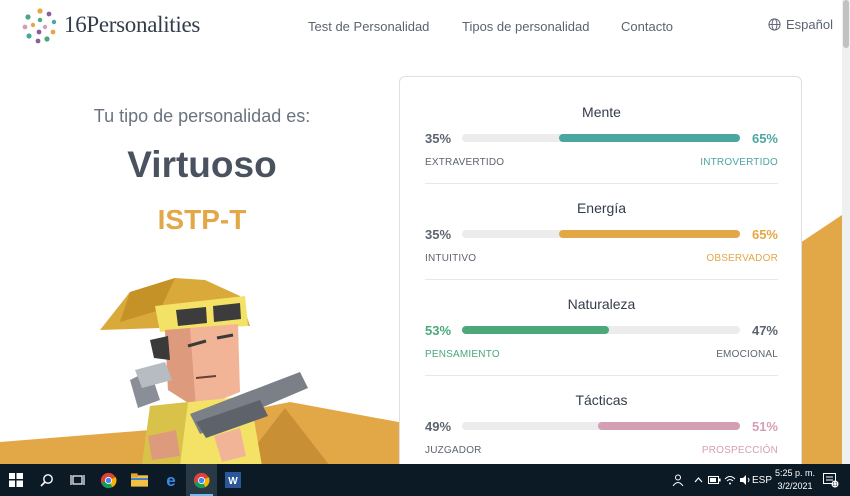 The height and width of the screenshot is (496, 850). Describe the element at coordinates (202, 164) in the screenshot. I see `personality-type-name: Virtuoso` at that location.